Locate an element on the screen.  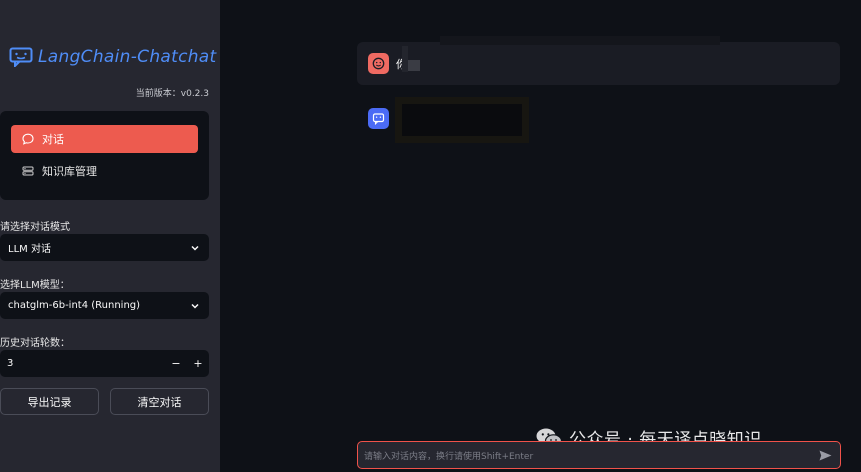
user-face-icon is located at coordinates (378, 63).